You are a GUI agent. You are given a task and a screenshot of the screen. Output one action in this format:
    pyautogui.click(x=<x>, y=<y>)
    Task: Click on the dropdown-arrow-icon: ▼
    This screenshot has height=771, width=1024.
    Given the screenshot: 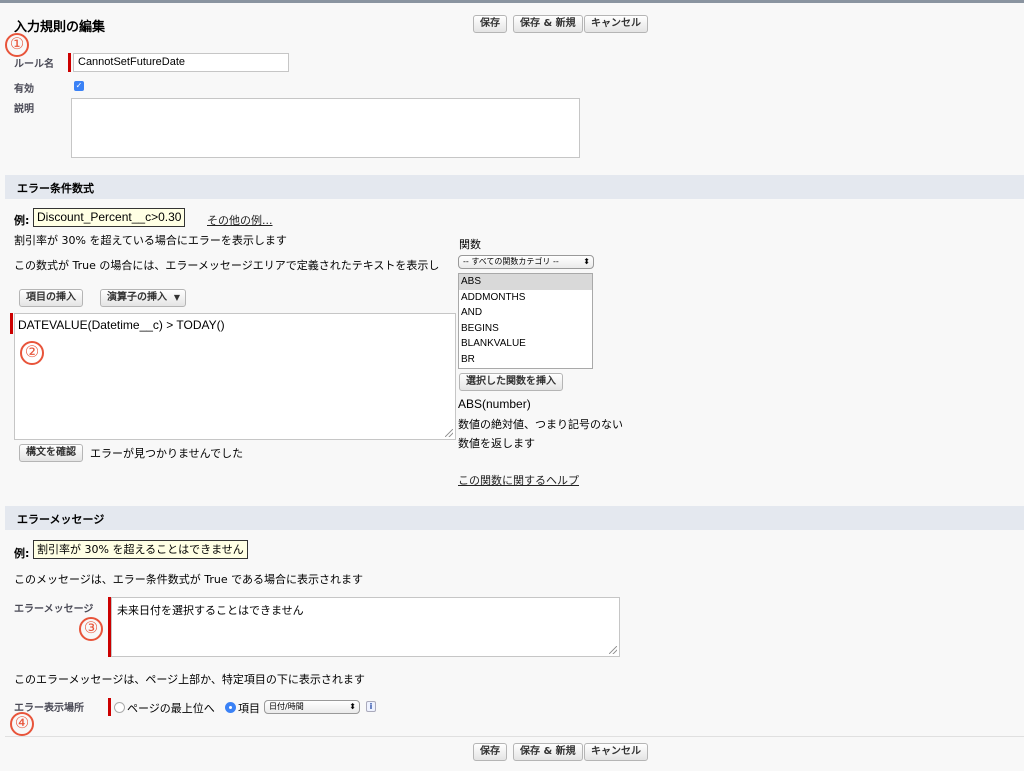 What is the action you would take?
    pyautogui.click(x=176, y=297)
    